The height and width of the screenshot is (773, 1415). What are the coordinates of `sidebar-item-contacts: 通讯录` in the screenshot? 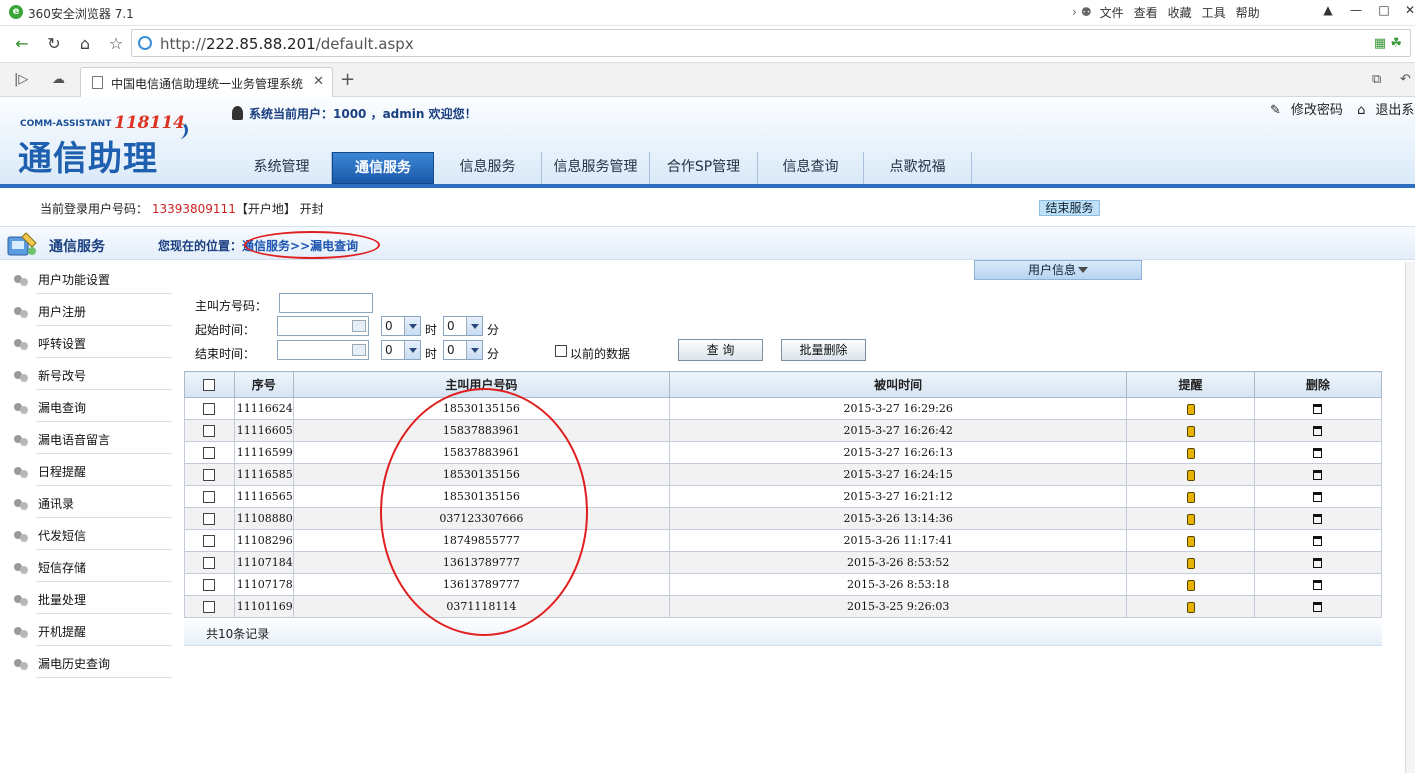 It's located at (87, 502).